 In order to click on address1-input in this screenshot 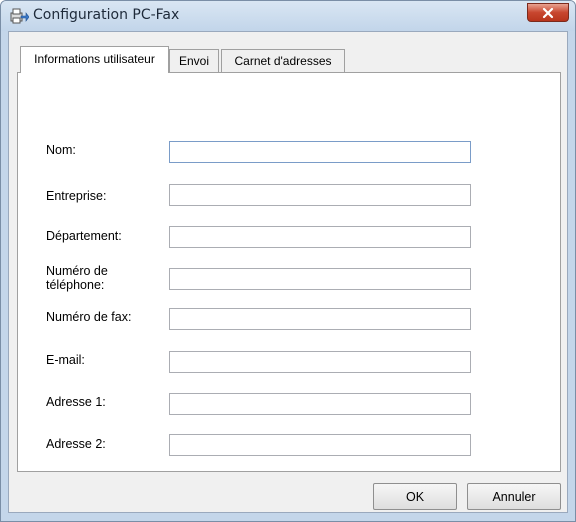, I will do `click(320, 404)`.